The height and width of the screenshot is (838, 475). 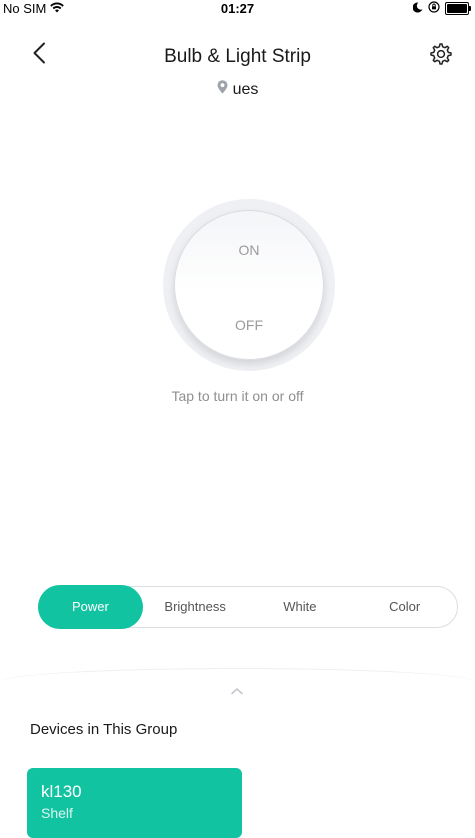 I want to click on location-row: ues, so click(x=237, y=89).